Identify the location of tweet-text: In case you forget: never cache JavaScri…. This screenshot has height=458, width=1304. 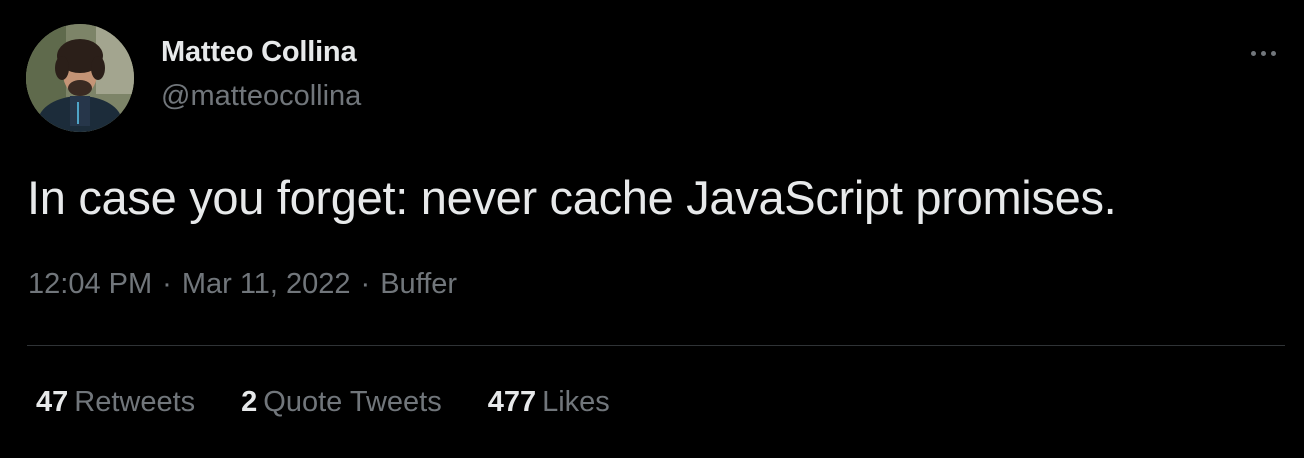
(572, 197).